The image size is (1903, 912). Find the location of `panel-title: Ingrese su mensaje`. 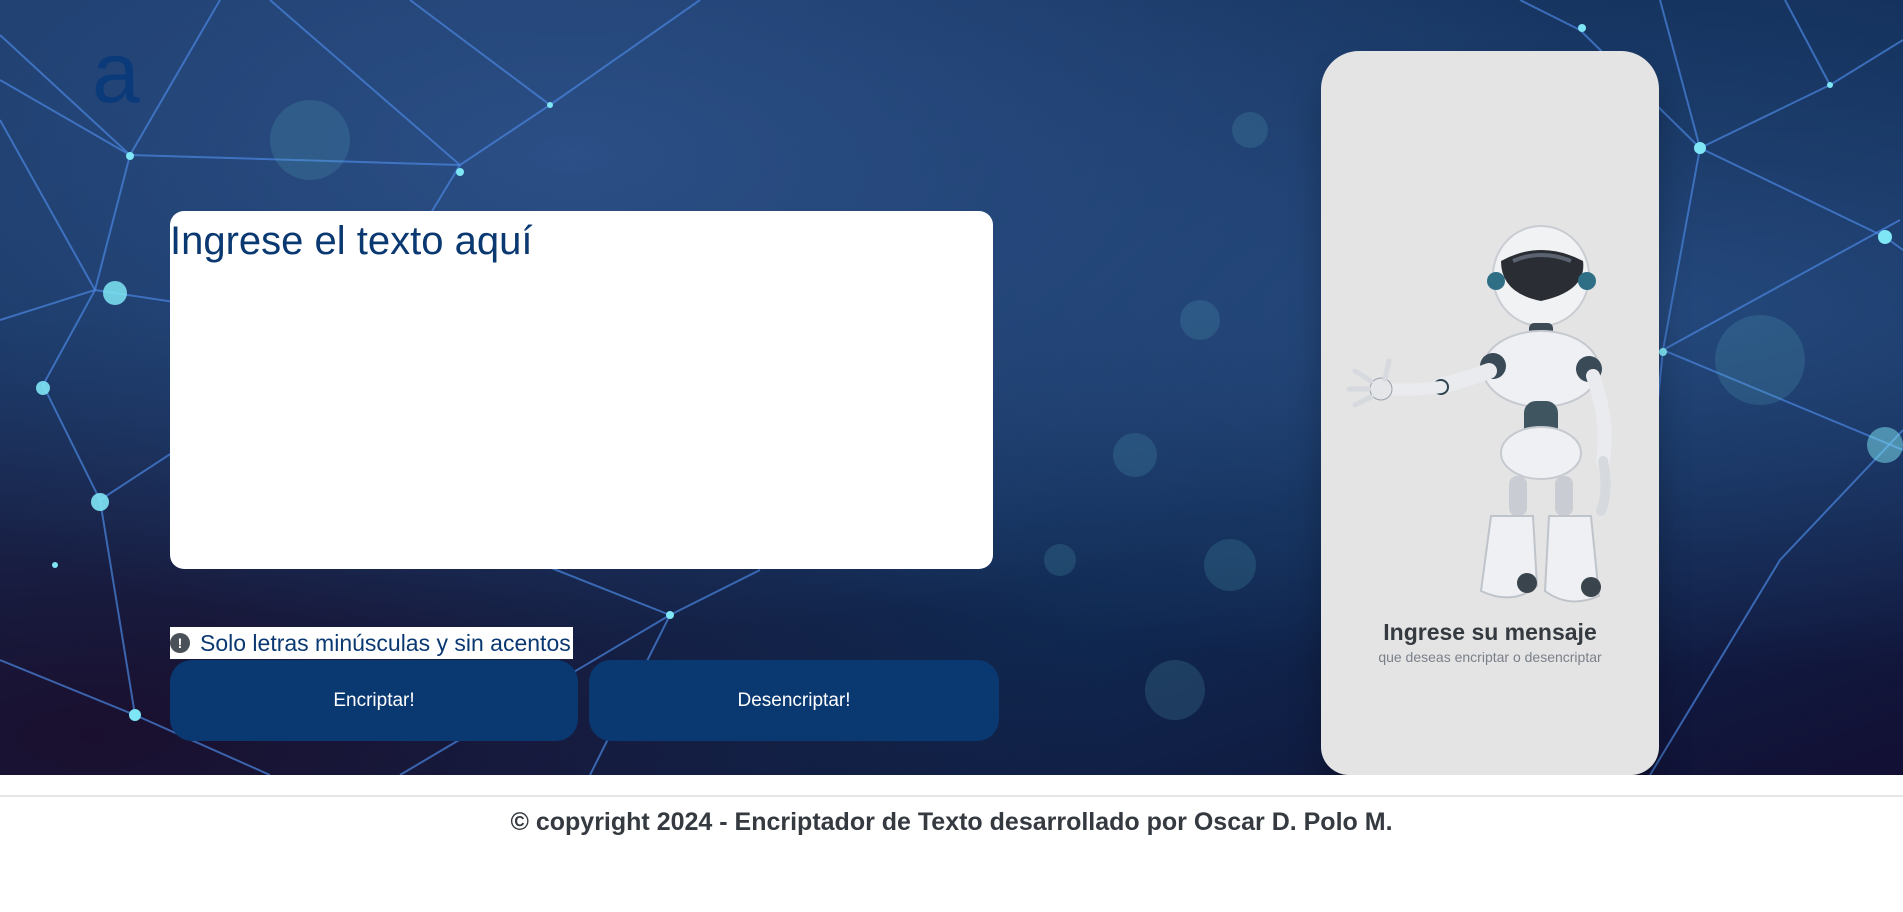

panel-title: Ingrese su mensaje is located at coordinates (1490, 632).